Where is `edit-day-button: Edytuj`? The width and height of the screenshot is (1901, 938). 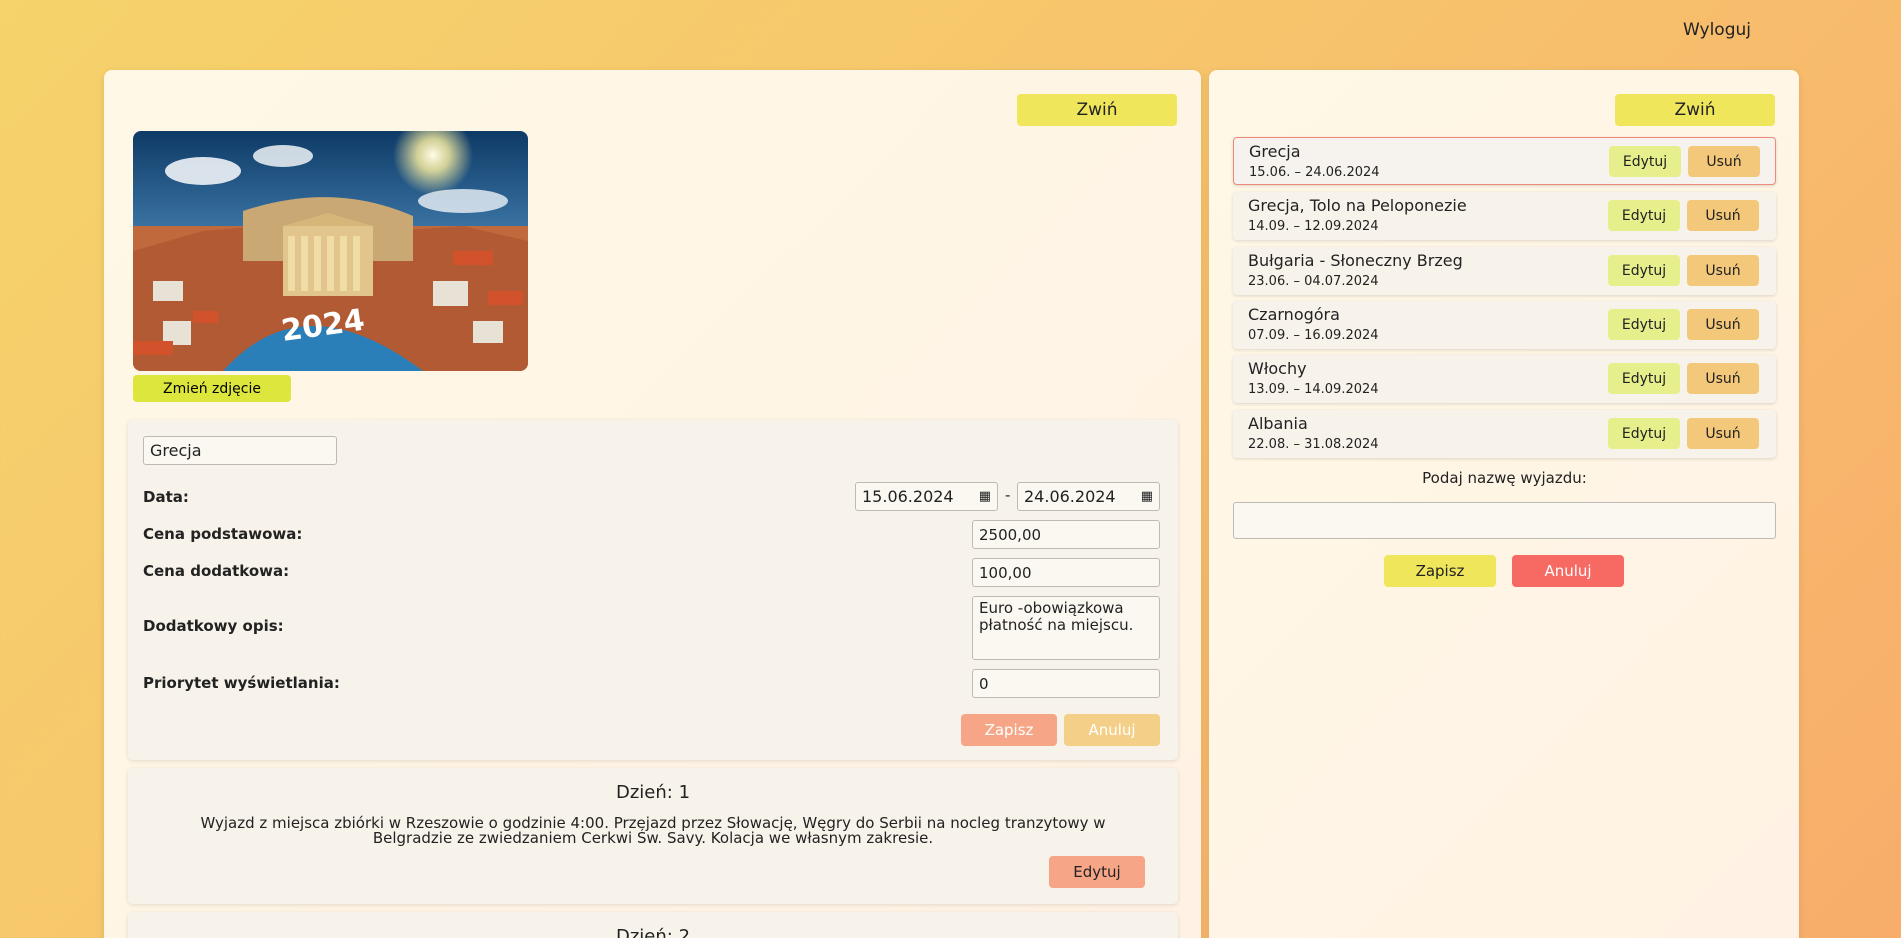 edit-day-button: Edytuj is located at coordinates (1097, 872).